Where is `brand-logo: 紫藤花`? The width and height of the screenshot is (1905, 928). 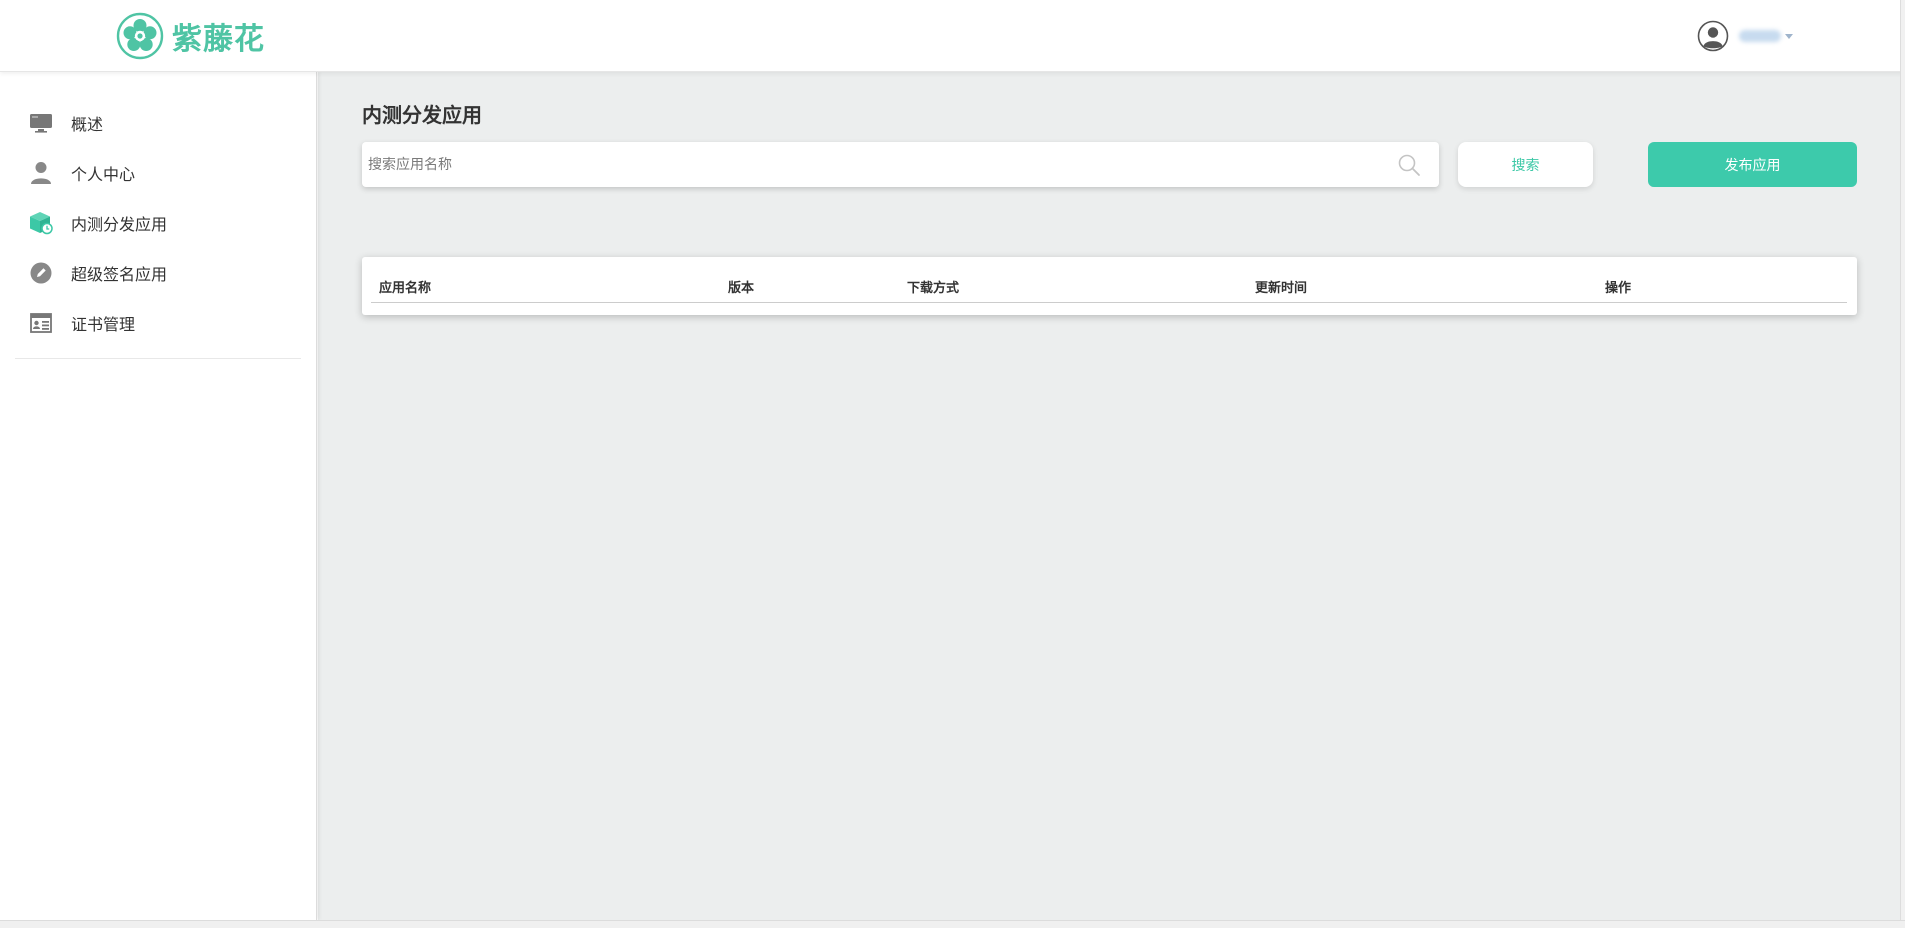 brand-logo: 紫藤花 is located at coordinates (190, 36).